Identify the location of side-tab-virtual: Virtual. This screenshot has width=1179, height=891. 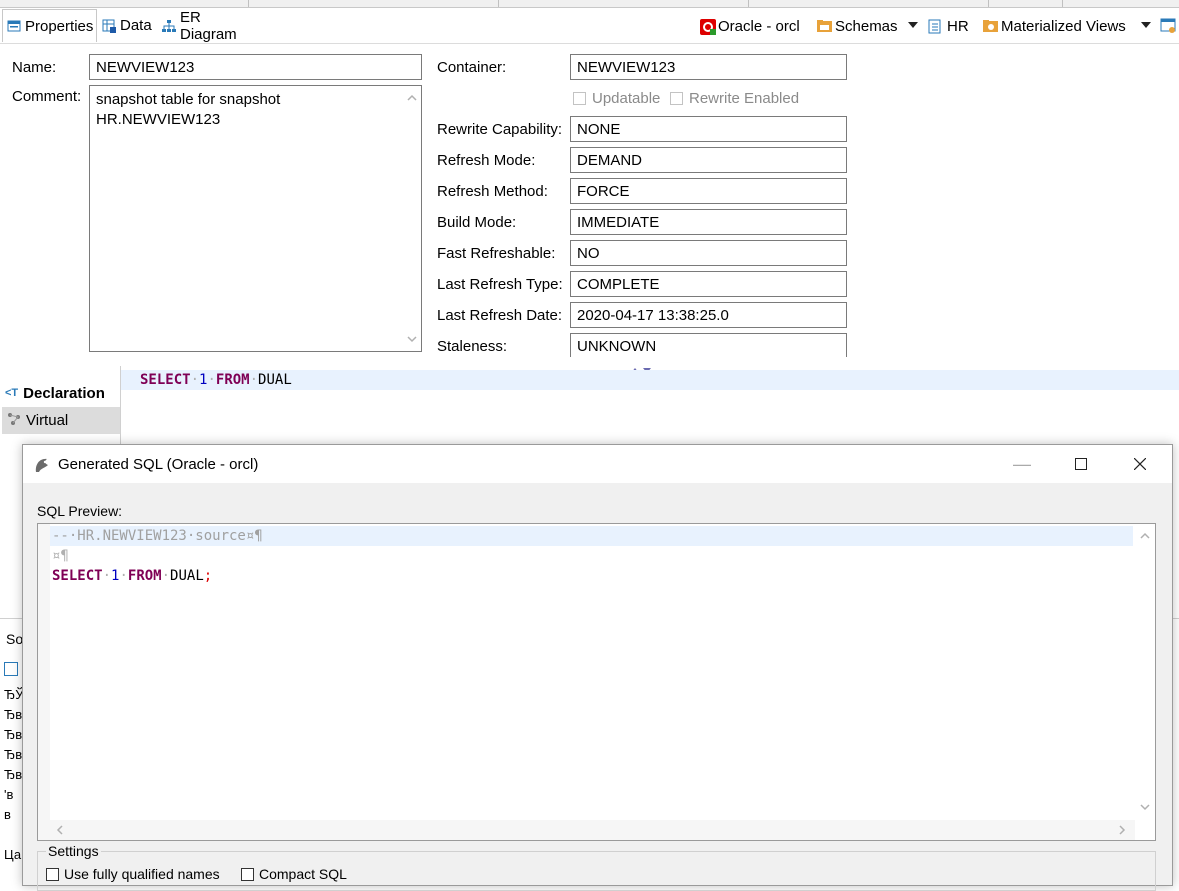
(61, 420).